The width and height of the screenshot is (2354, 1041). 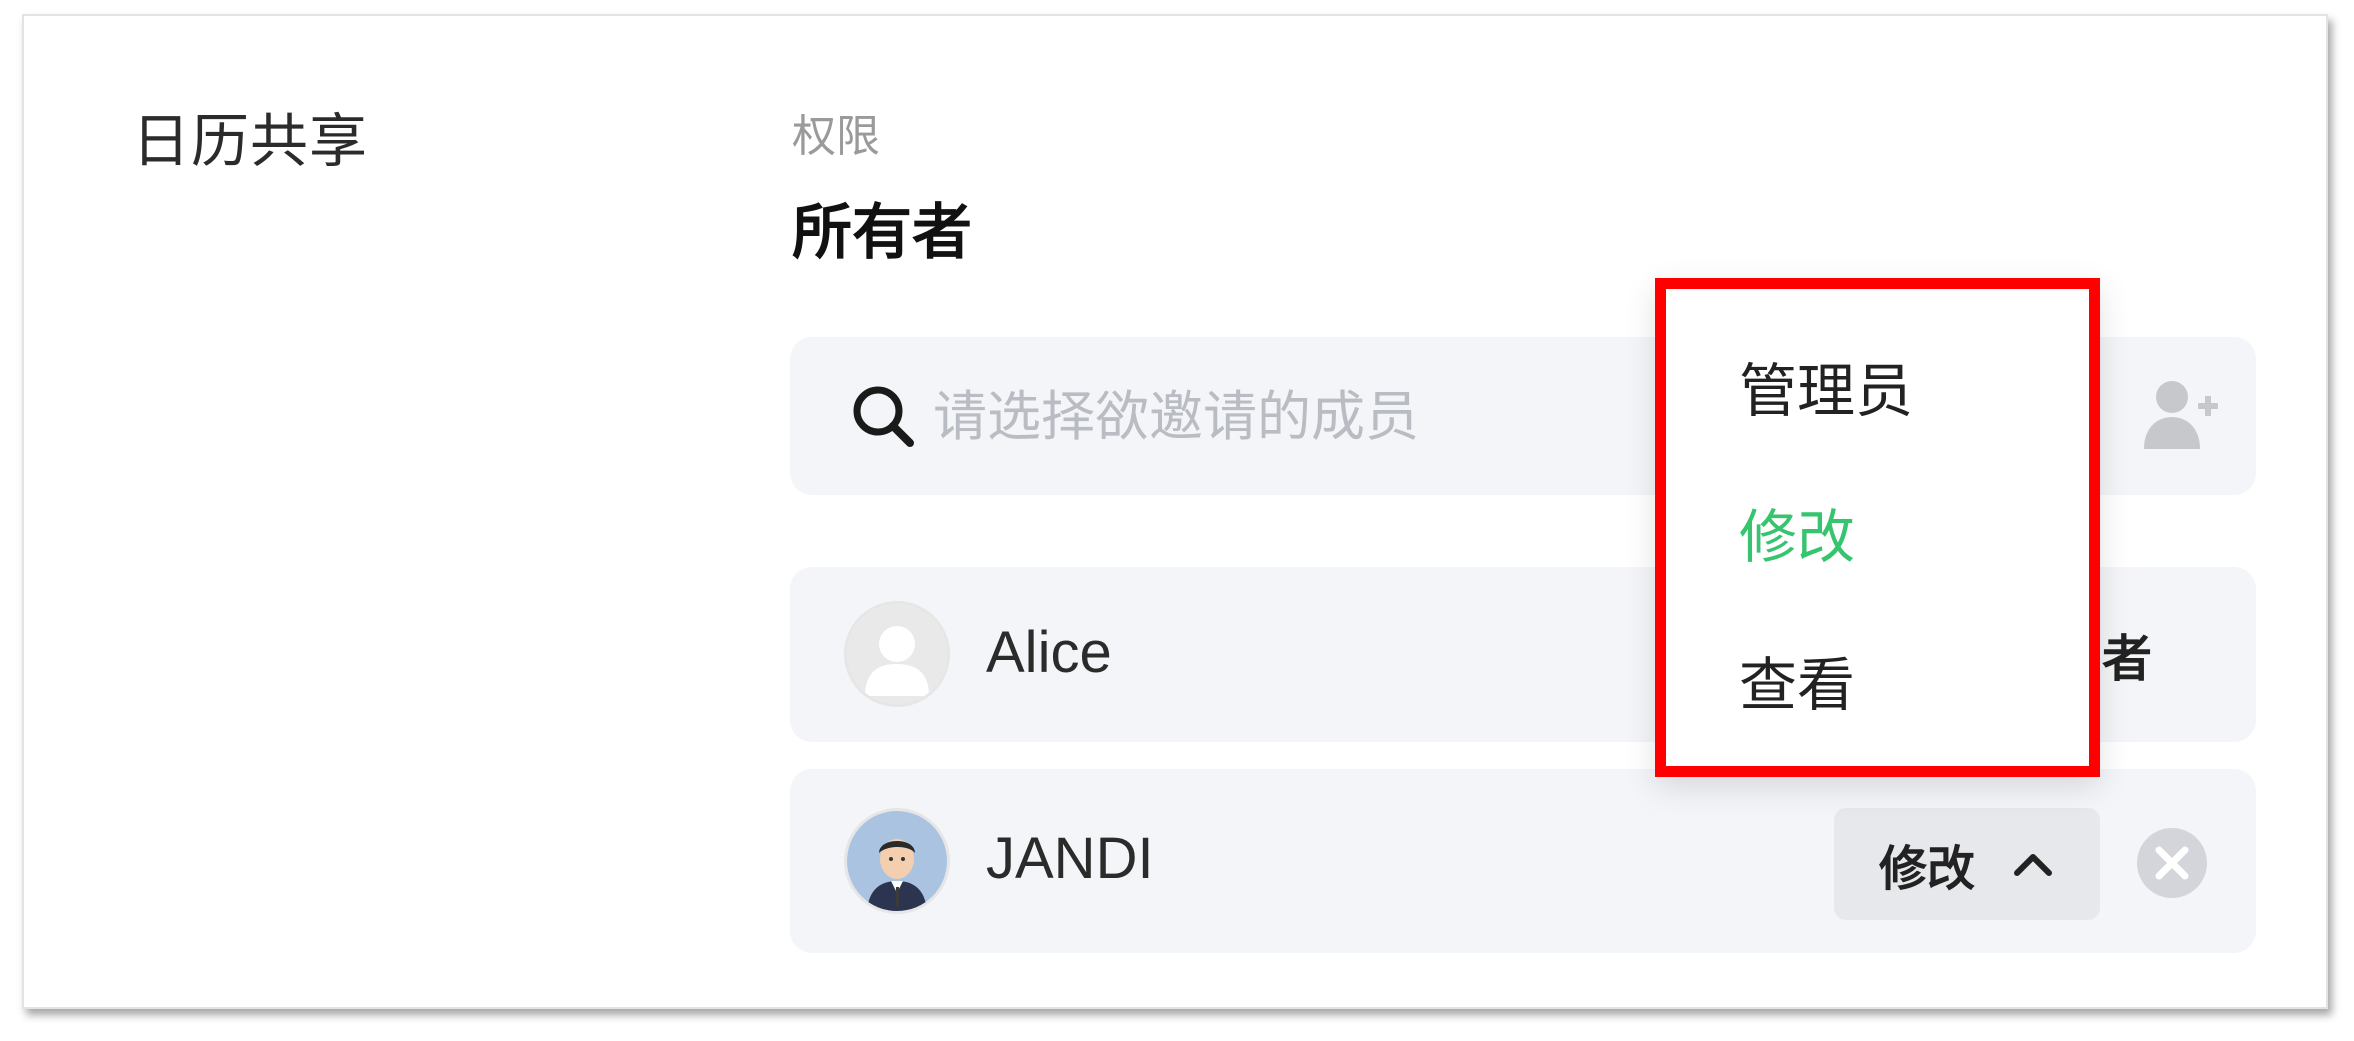 I want to click on section-title: 日历共享, so click(x=250, y=141).